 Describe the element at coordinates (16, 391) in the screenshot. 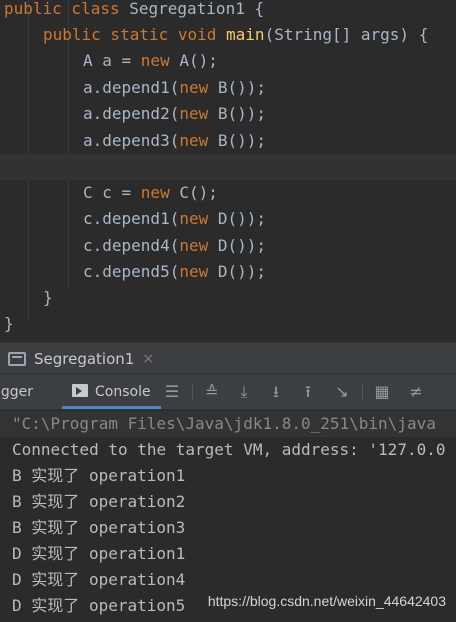

I see `tab-debugger: ugger` at that location.